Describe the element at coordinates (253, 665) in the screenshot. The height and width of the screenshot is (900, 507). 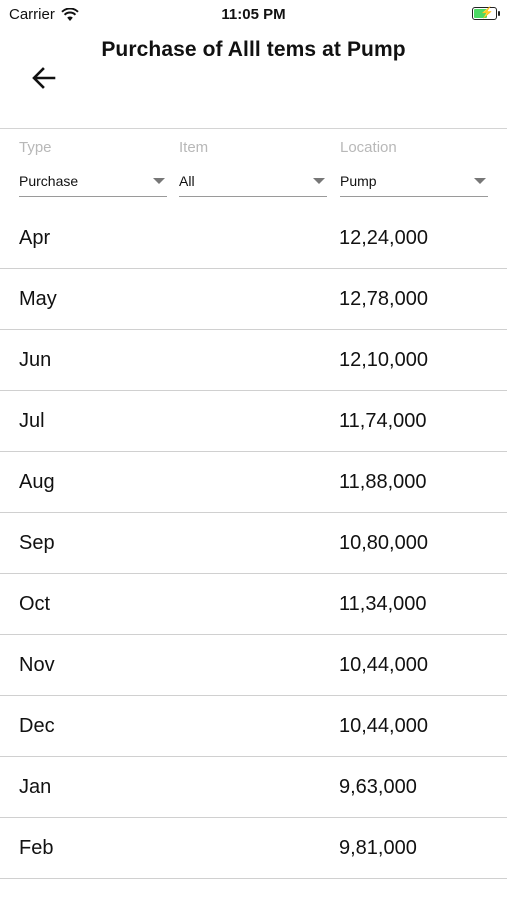
I see `list-item: Nov 10,44,000` at that location.